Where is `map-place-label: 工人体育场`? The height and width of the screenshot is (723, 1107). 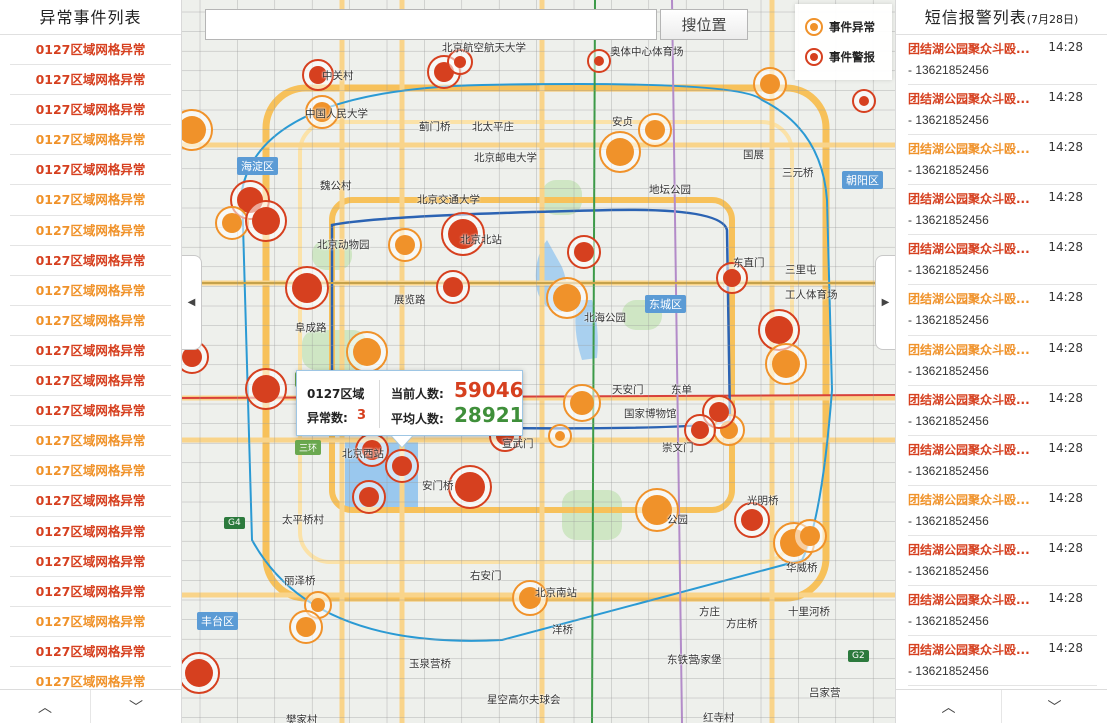
map-place-label: 工人体育场 is located at coordinates (811, 295).